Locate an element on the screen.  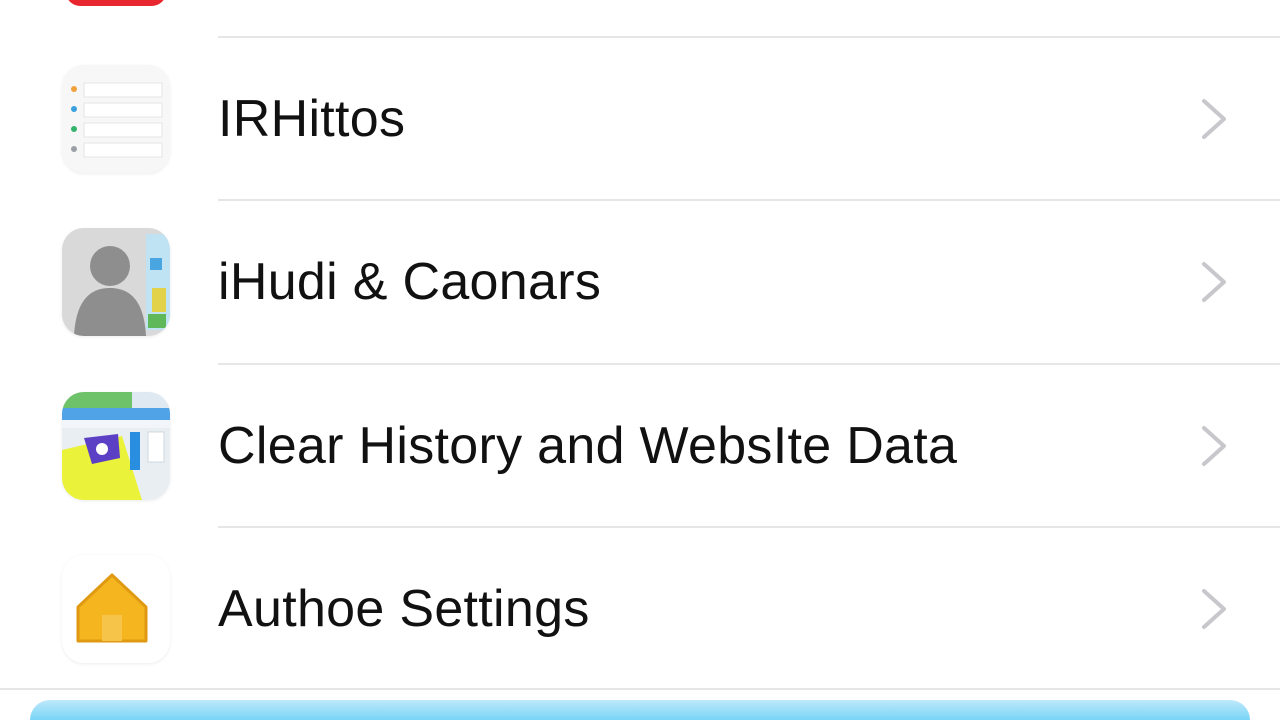
contact-photo-icon is located at coordinates (116, 282).